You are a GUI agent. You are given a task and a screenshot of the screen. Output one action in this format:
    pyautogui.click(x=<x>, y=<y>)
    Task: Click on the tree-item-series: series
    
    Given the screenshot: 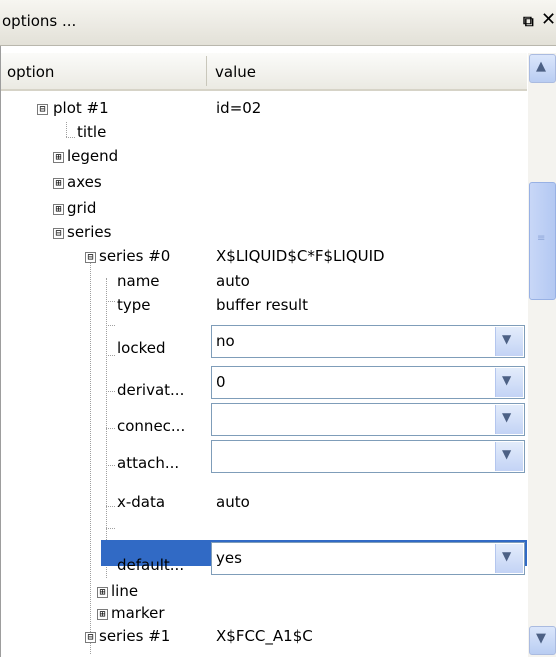 What is the action you would take?
    pyautogui.click(x=89, y=232)
    